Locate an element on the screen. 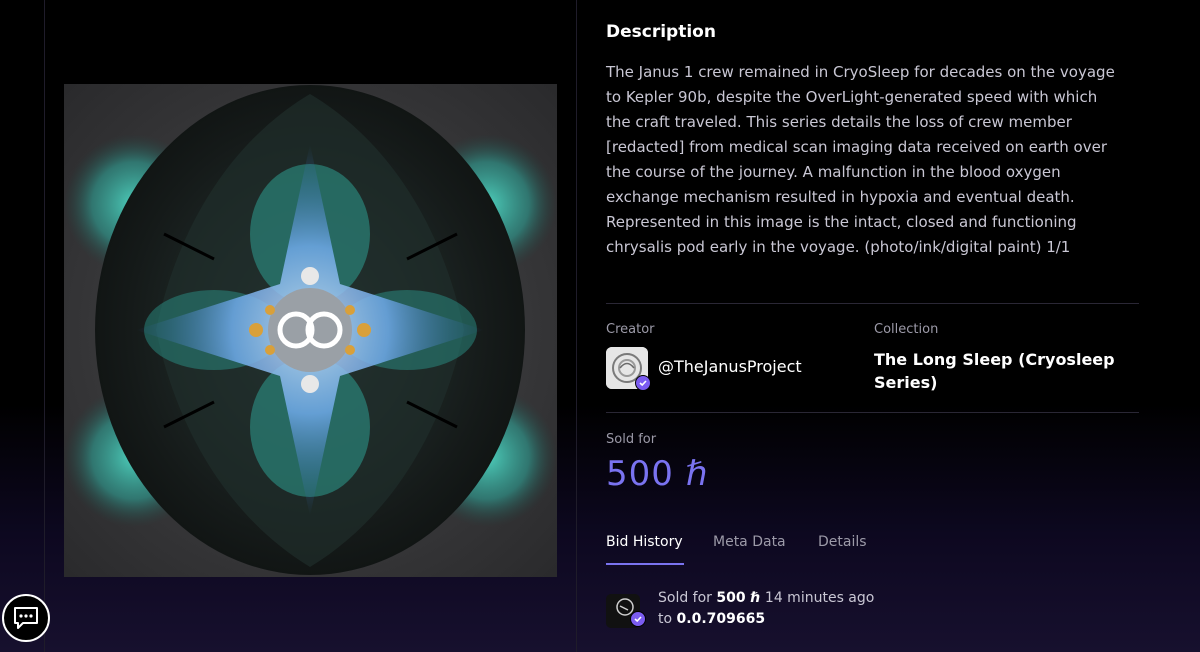 The image size is (1200, 652). tab-bid-history: Bid History is located at coordinates (644, 542).